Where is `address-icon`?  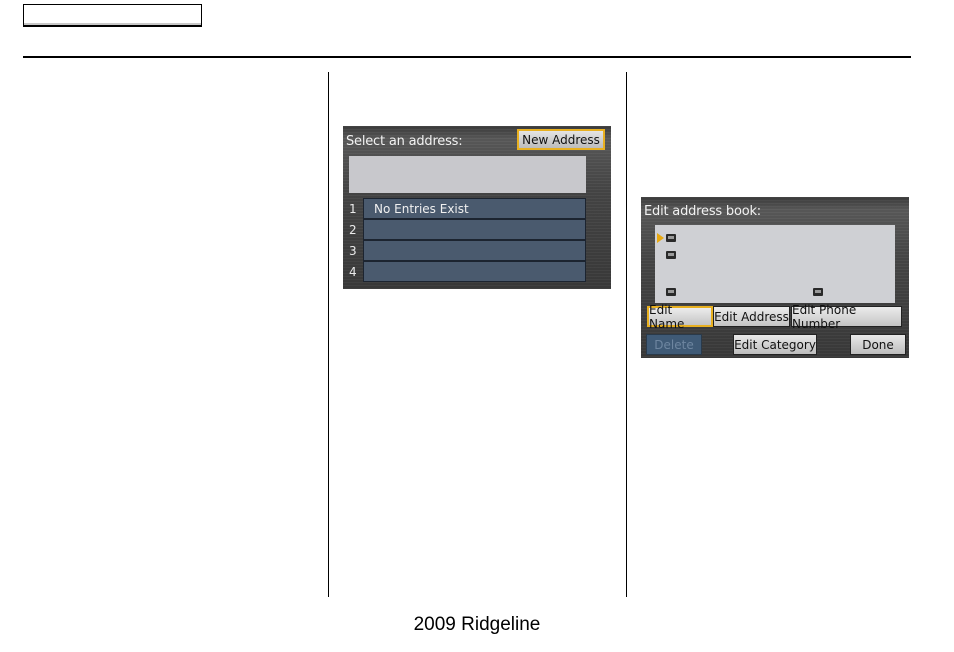
address-icon is located at coordinates (671, 255).